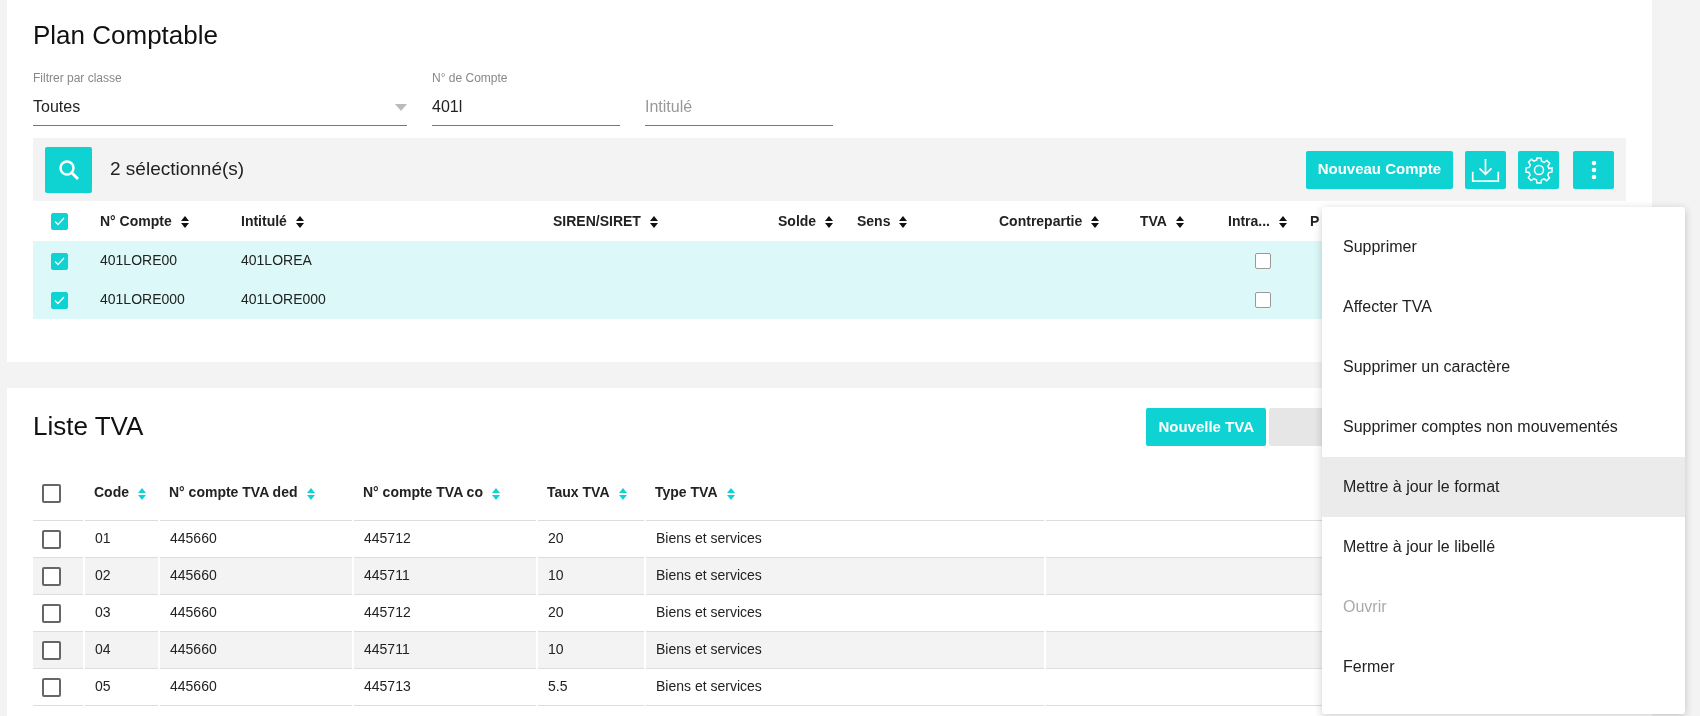  I want to click on column-header: P, so click(1315, 220).